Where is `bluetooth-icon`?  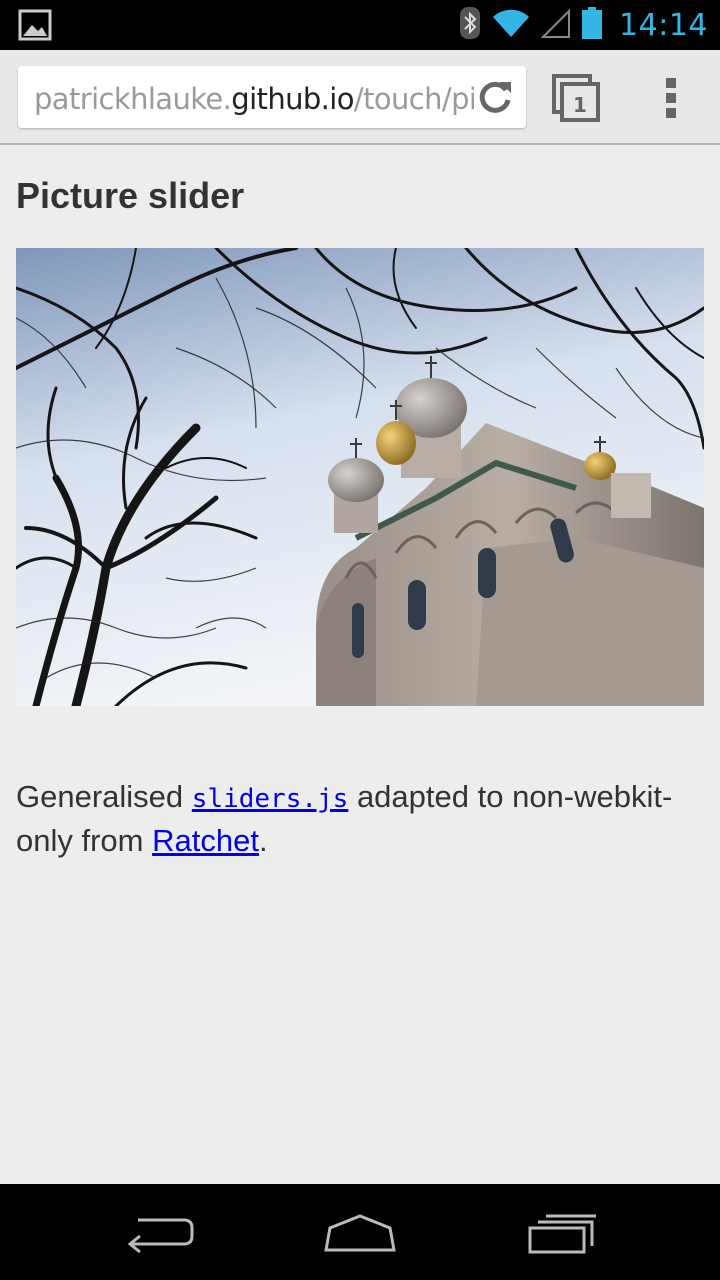 bluetooth-icon is located at coordinates (470, 25).